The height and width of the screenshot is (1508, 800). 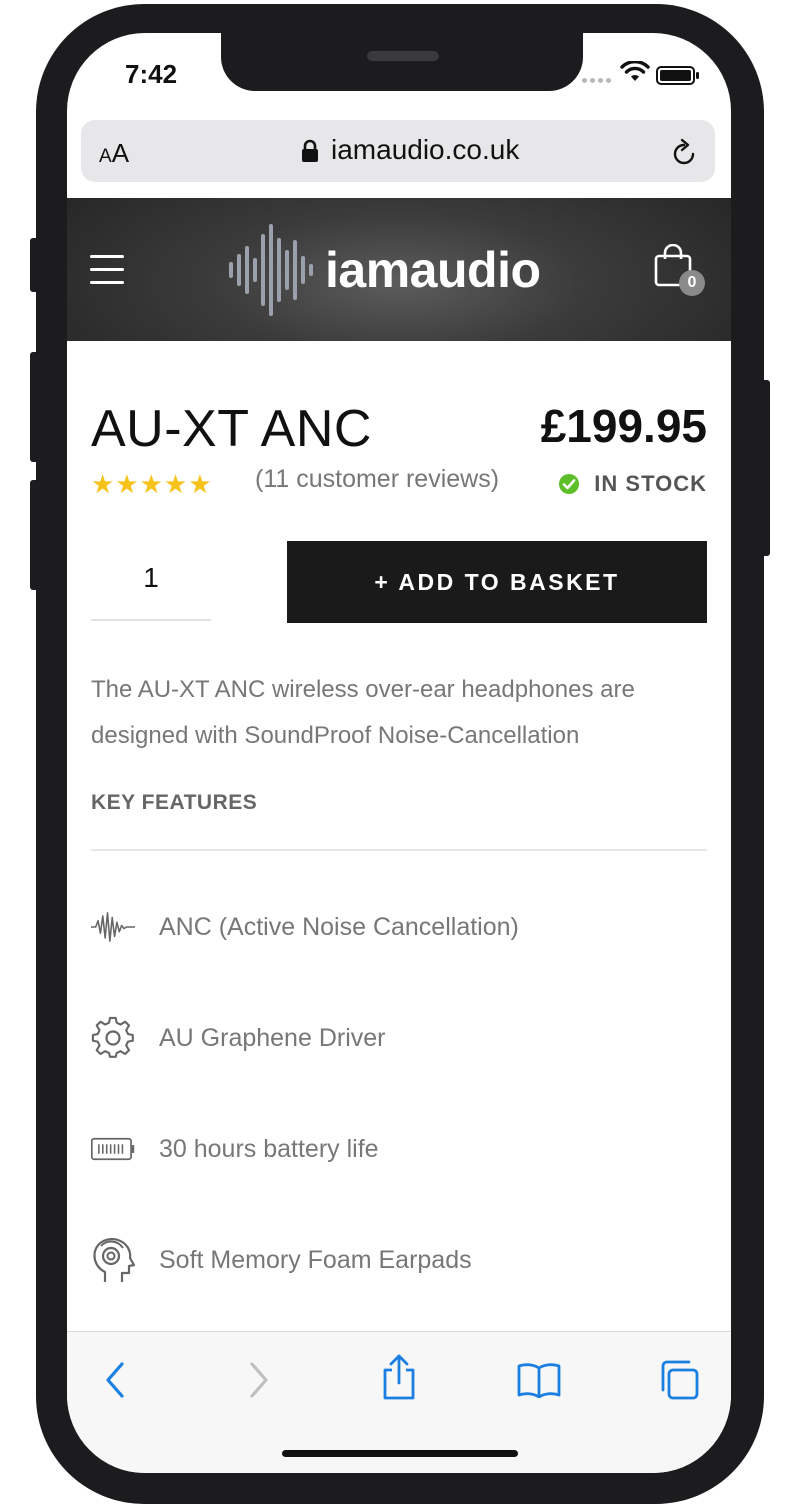 What do you see at coordinates (596, 80) in the screenshot?
I see `cellular-signal-icon` at bounding box center [596, 80].